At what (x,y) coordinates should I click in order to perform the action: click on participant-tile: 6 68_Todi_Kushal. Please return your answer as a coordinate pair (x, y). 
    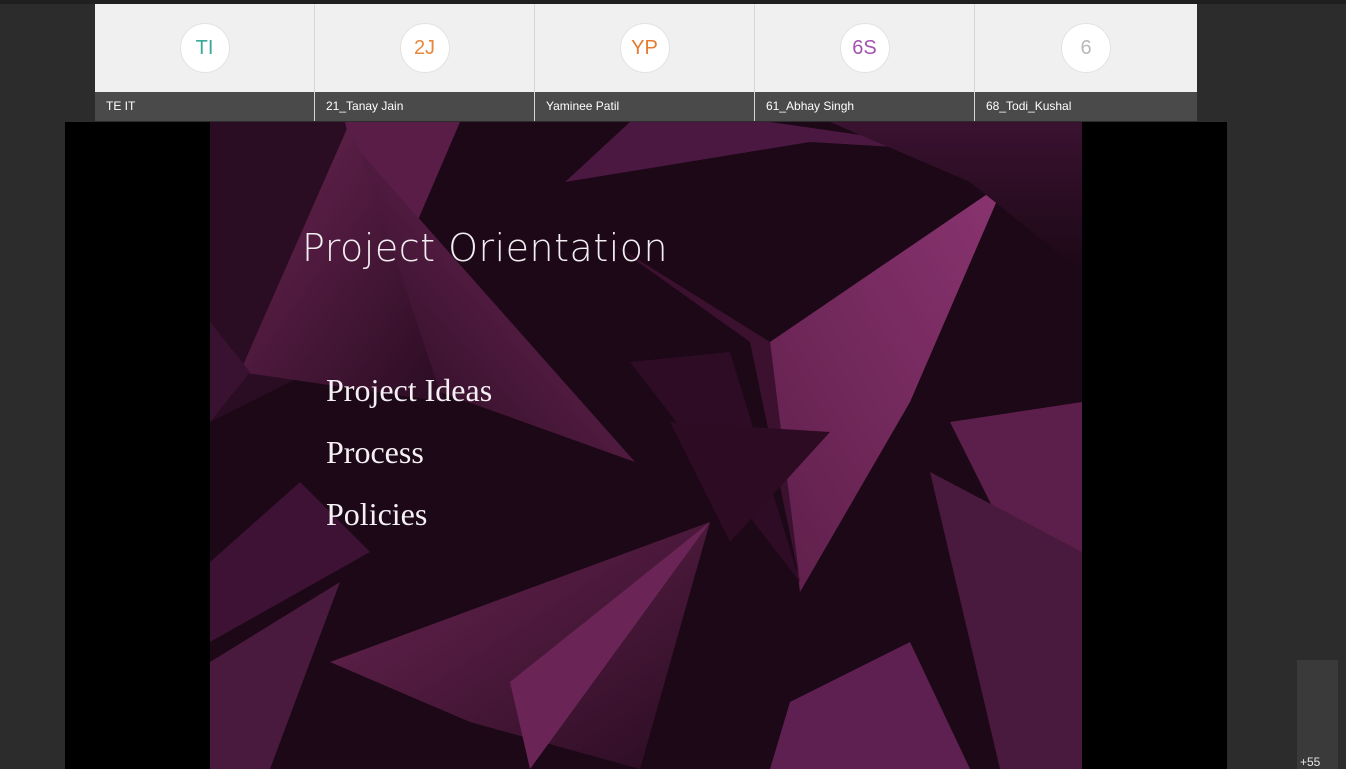
    Looking at the image, I should click on (1086, 62).